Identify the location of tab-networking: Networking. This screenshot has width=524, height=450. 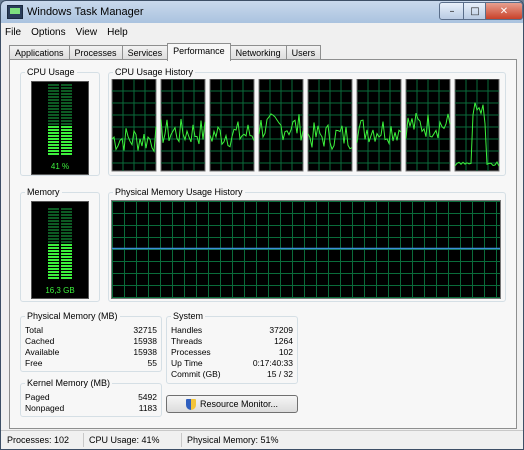
(258, 52).